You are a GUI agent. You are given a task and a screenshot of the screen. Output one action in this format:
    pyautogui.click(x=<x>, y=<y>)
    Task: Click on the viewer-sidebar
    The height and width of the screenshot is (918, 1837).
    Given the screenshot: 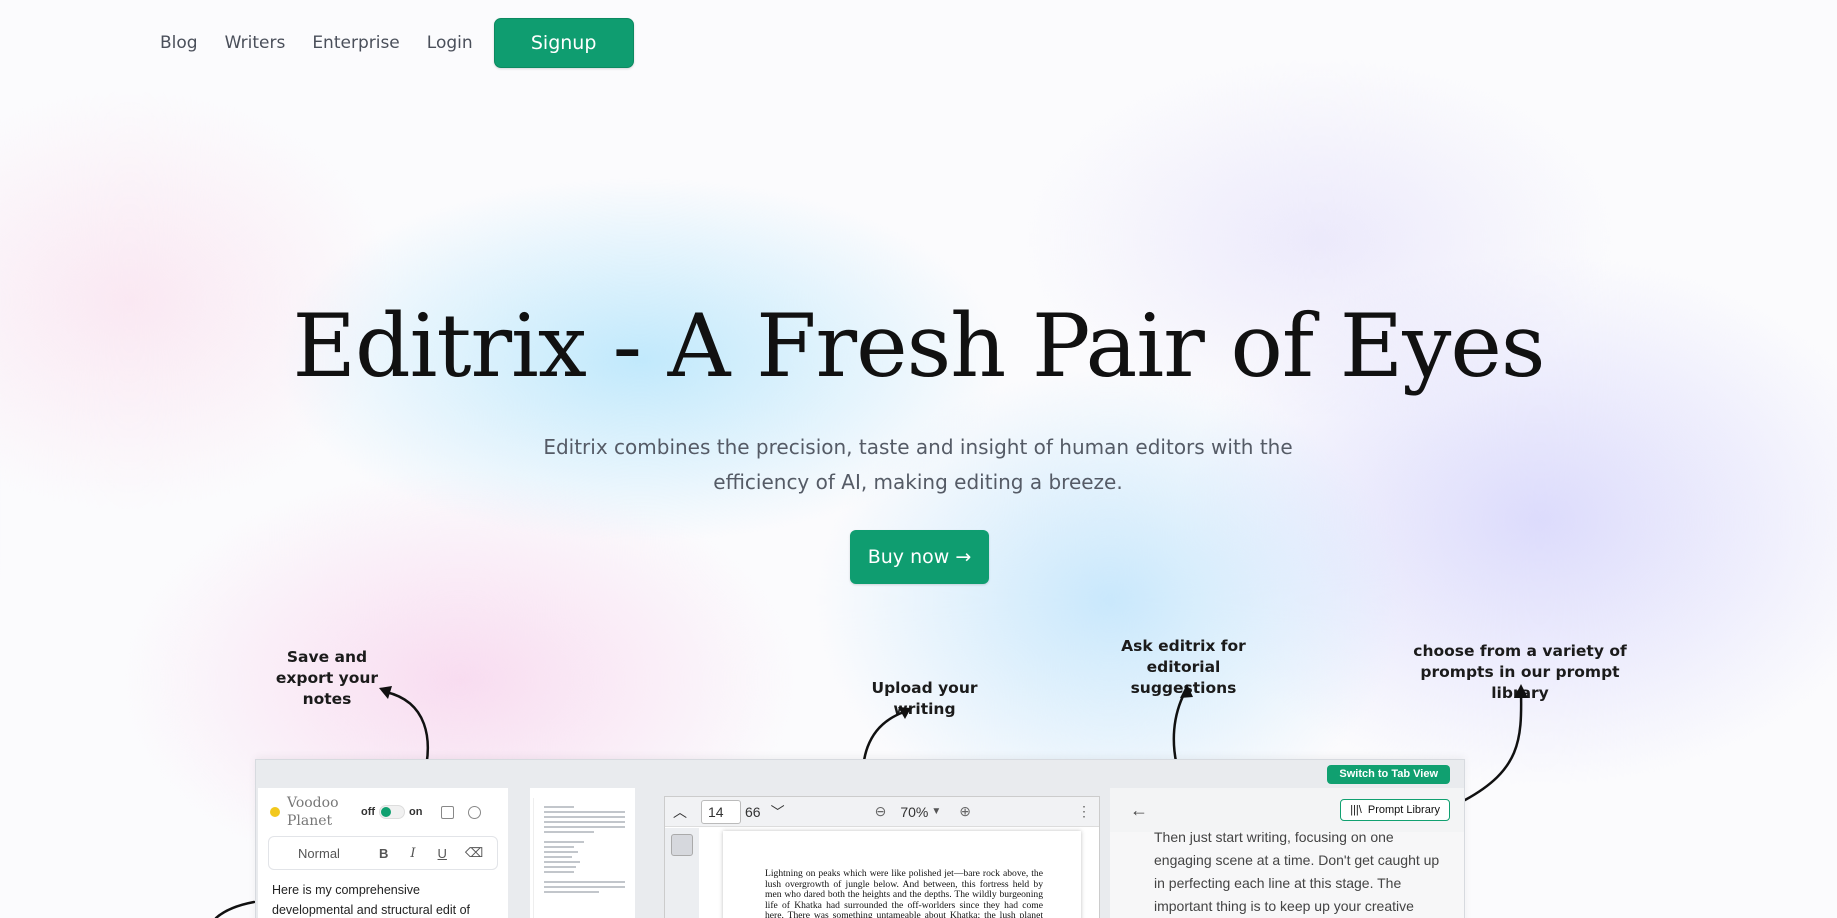 What is the action you would take?
    pyautogui.click(x=682, y=873)
    